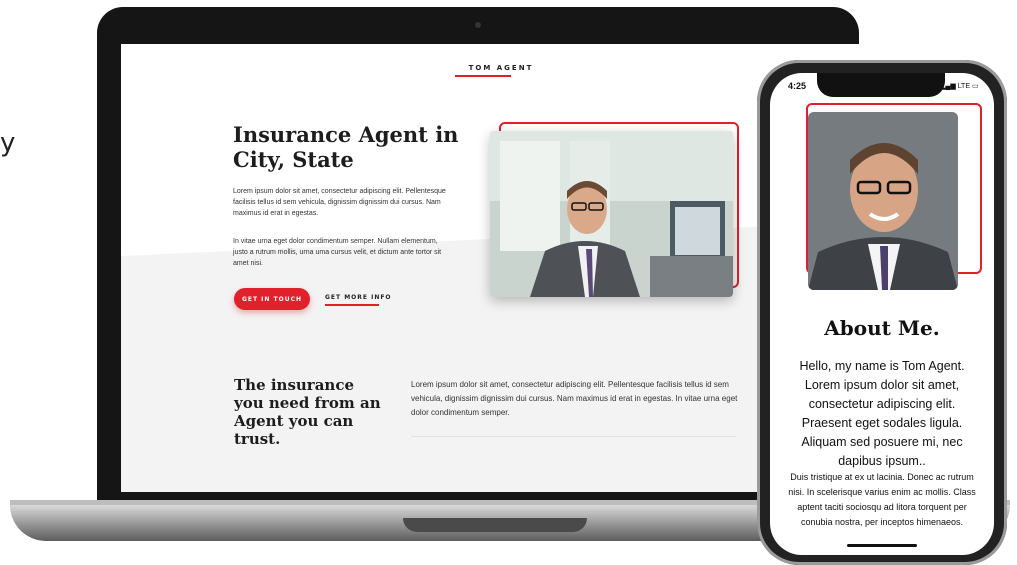  Describe the element at coordinates (352, 305) in the screenshot. I see `more-info-underline` at that location.